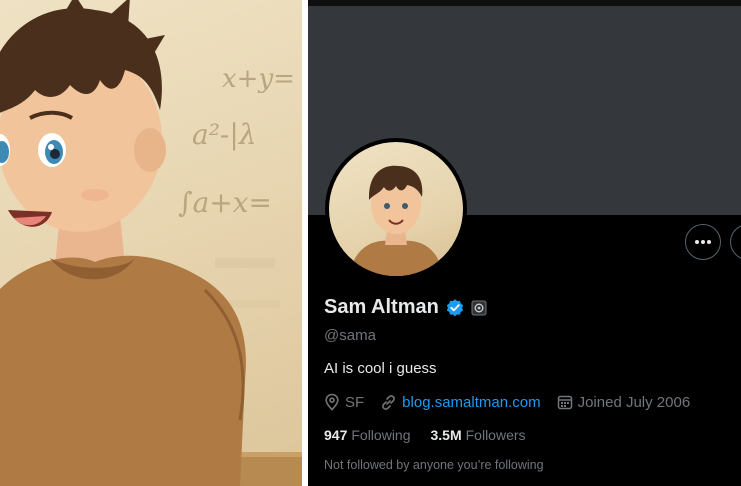  What do you see at coordinates (344, 402) in the screenshot?
I see `location-item: SF` at bounding box center [344, 402].